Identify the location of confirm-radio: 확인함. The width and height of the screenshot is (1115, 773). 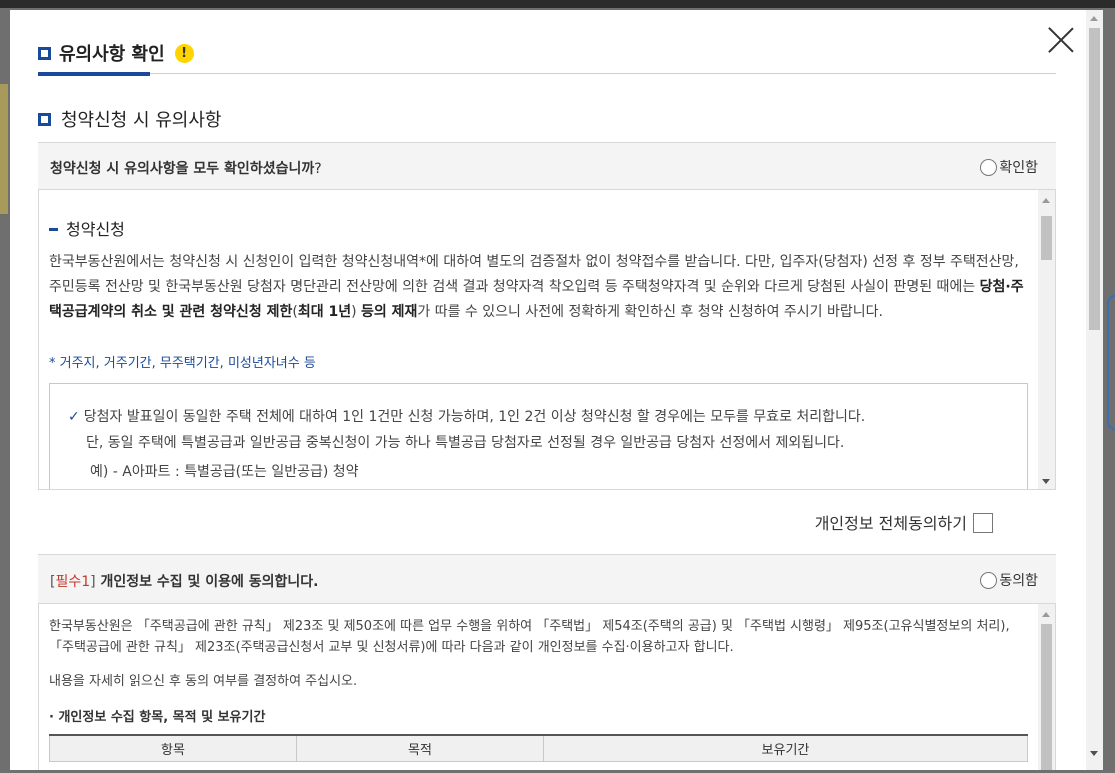
(1009, 167).